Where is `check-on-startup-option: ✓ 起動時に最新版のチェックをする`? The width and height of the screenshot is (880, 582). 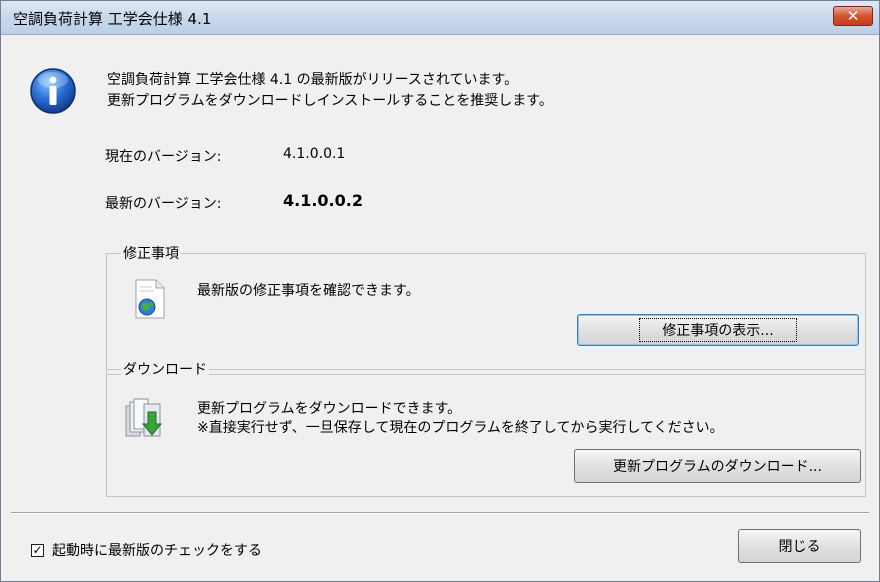
check-on-startup-option: ✓ 起動時に最新版のチェックをする is located at coordinates (146, 550).